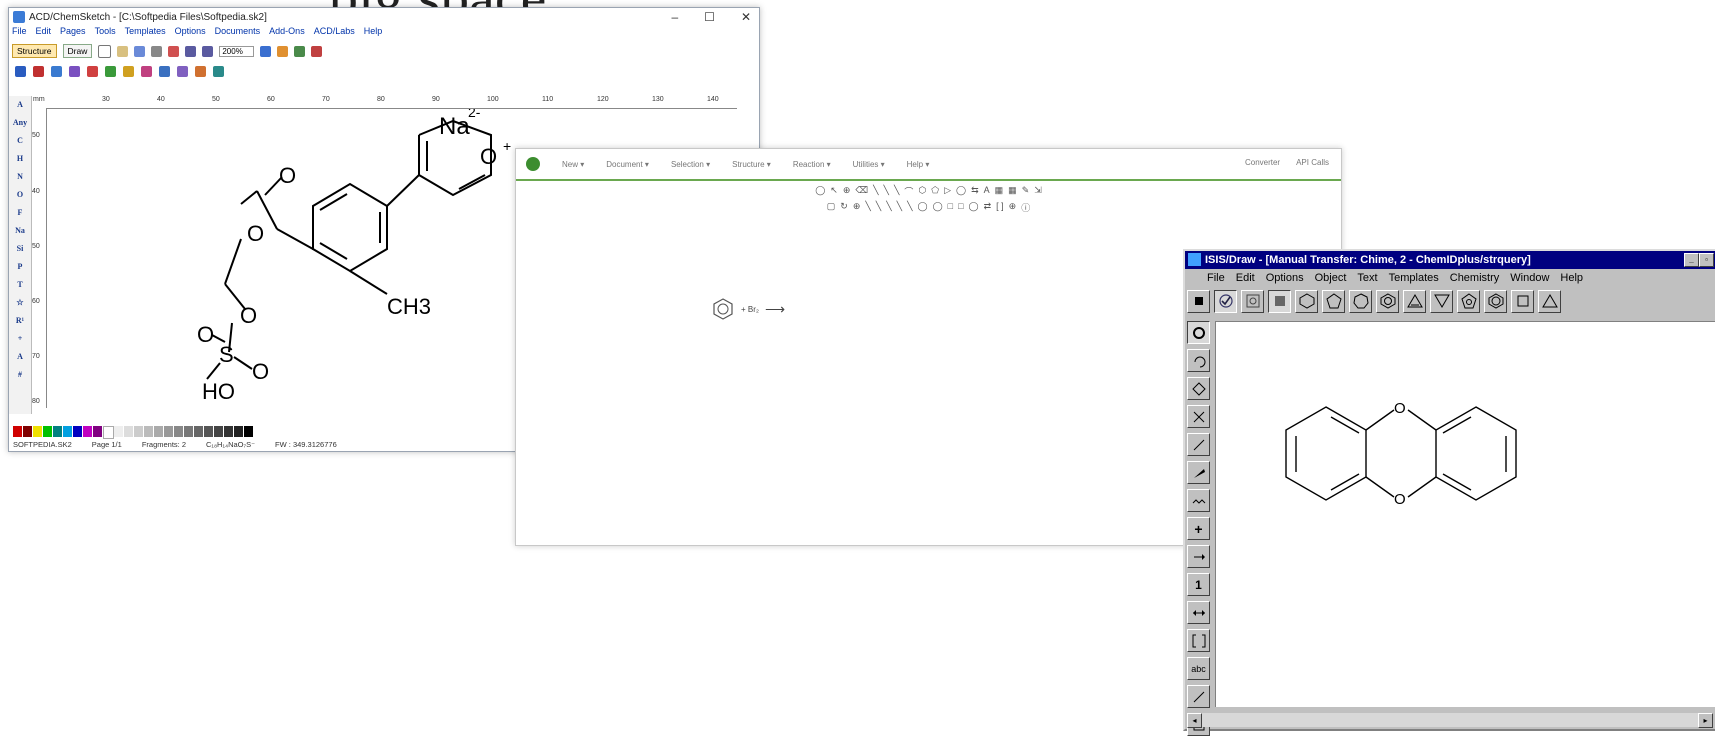 The width and height of the screenshot is (1715, 736). What do you see at coordinates (1198, 528) in the screenshot?
I see `plus-icon: +` at bounding box center [1198, 528].